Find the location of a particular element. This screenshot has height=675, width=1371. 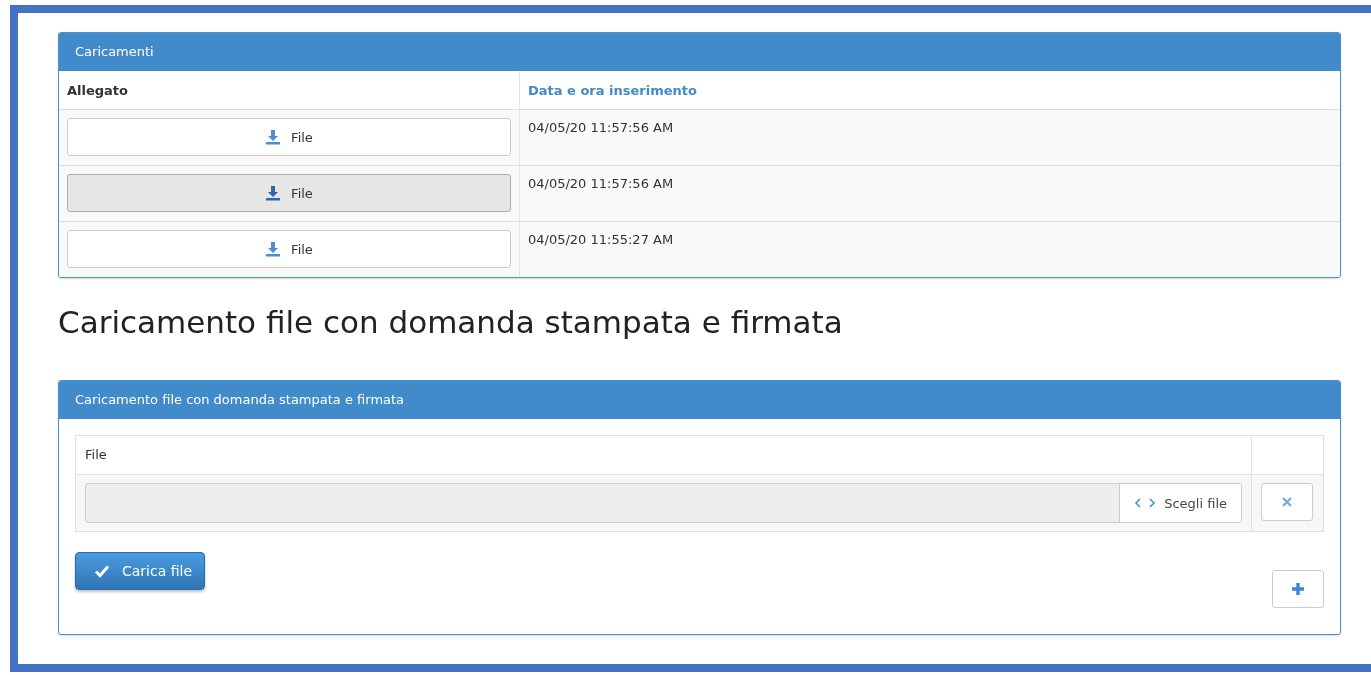

upload-button: Carica file is located at coordinates (140, 571).